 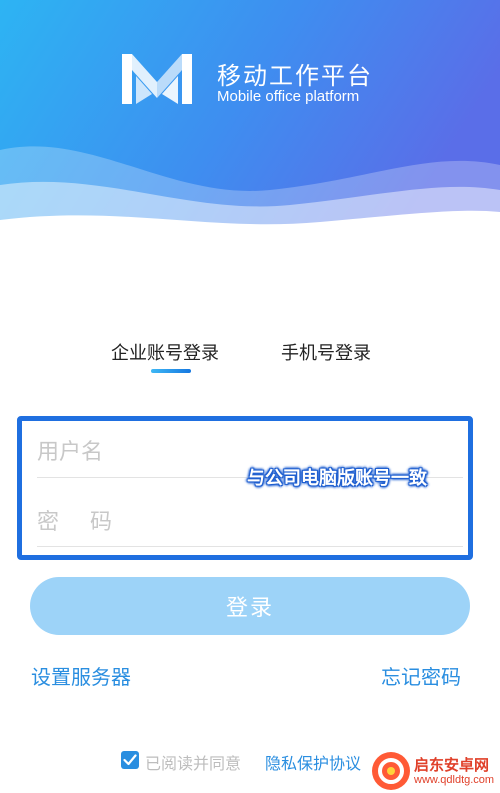 I want to click on watermark-url: www.qdldtg.com, so click(x=454, y=780).